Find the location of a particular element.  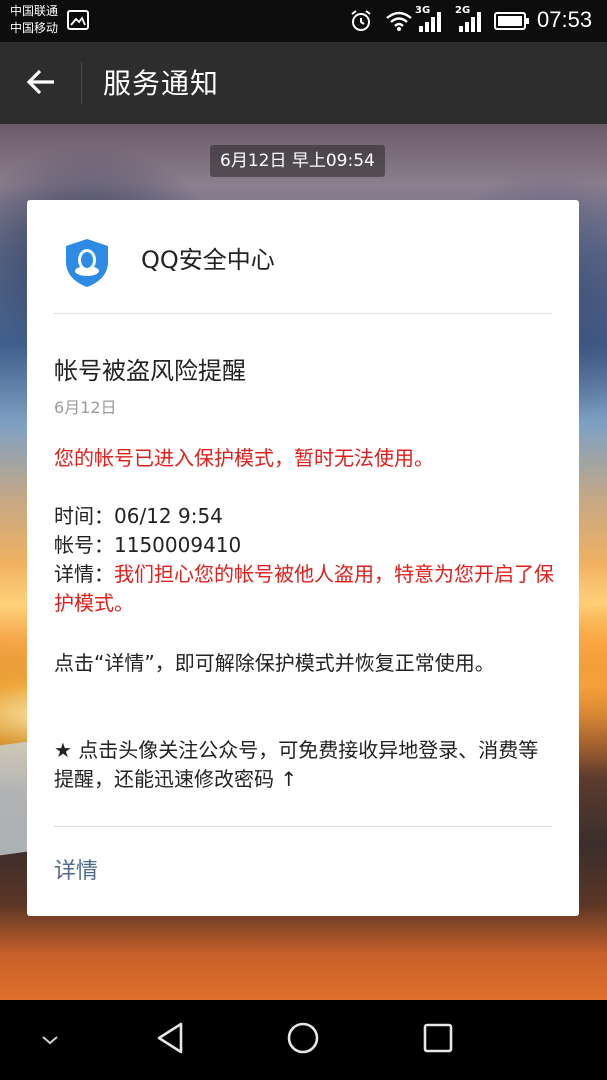

wifi-icon is located at coordinates (399, 23).